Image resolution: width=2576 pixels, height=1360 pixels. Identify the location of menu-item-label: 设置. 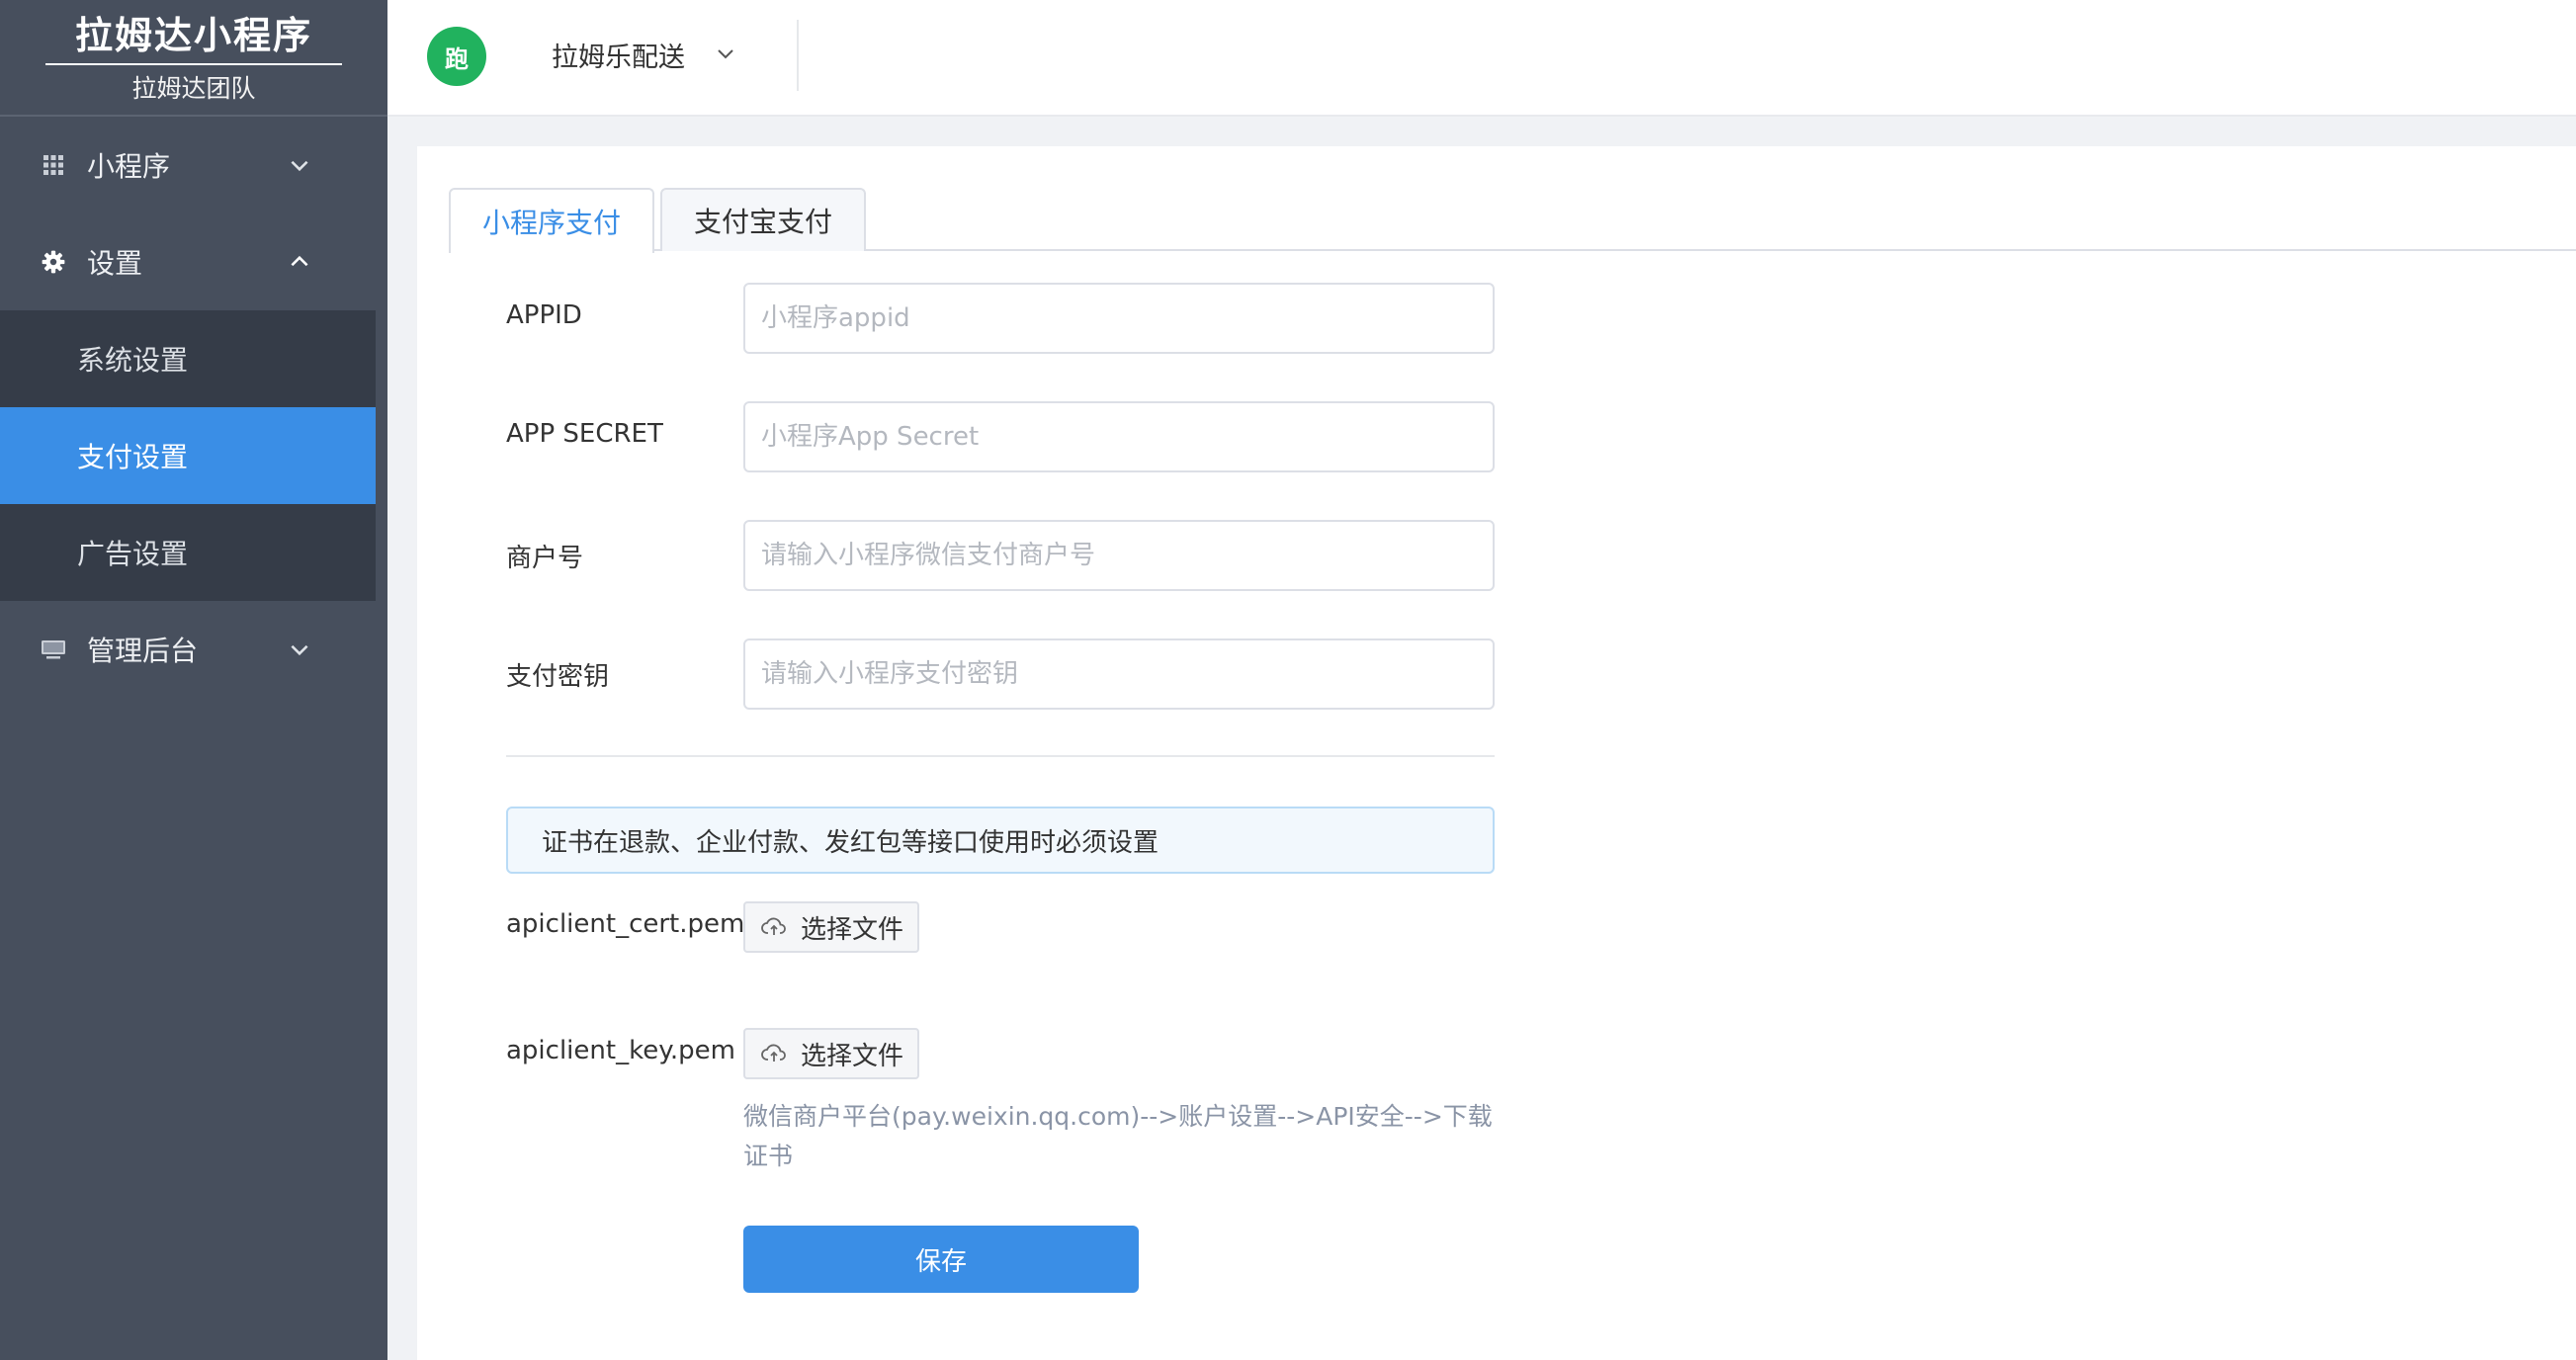
(115, 263).